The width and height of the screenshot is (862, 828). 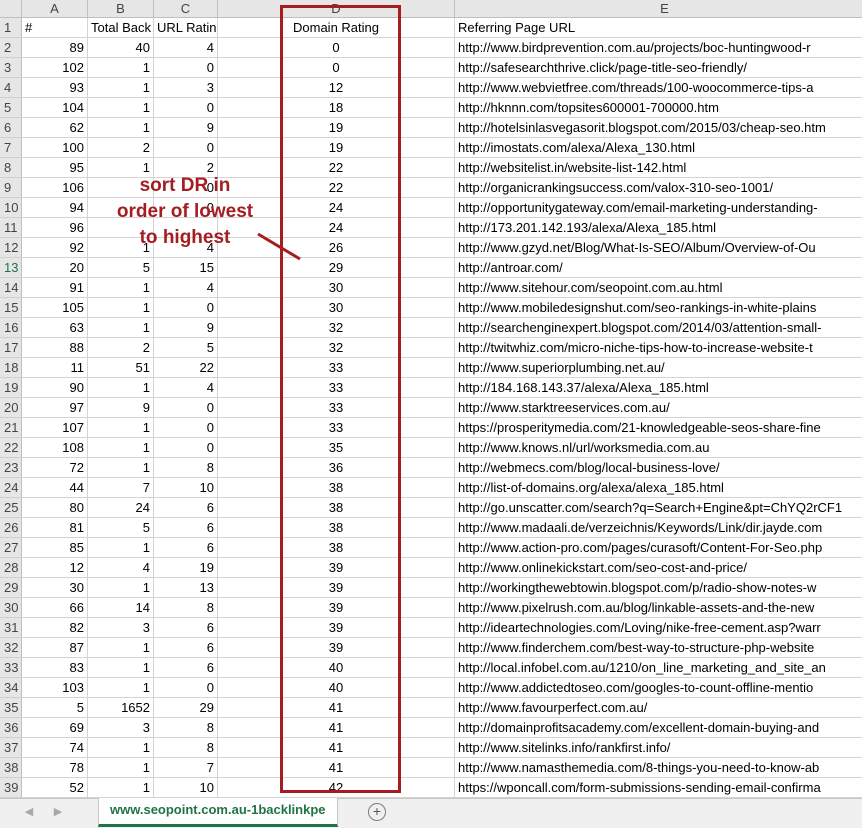 What do you see at coordinates (336, 88) in the screenshot?
I see `cell-d: 12` at bounding box center [336, 88].